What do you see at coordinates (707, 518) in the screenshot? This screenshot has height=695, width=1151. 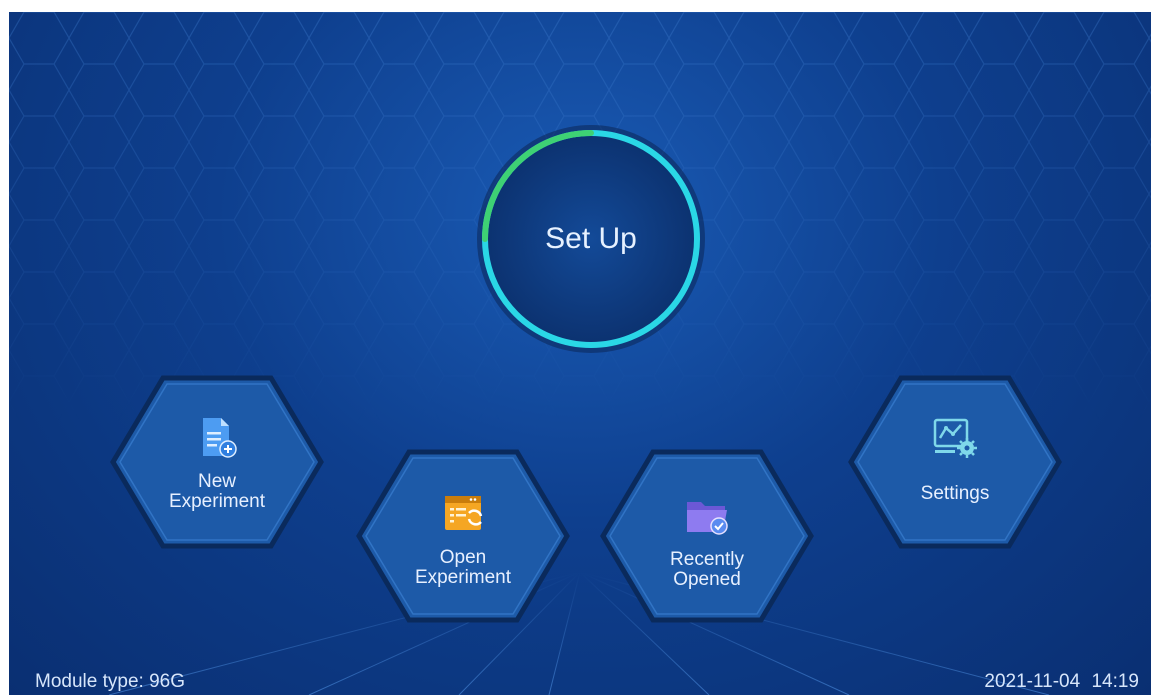 I see `folder-check-icon` at bounding box center [707, 518].